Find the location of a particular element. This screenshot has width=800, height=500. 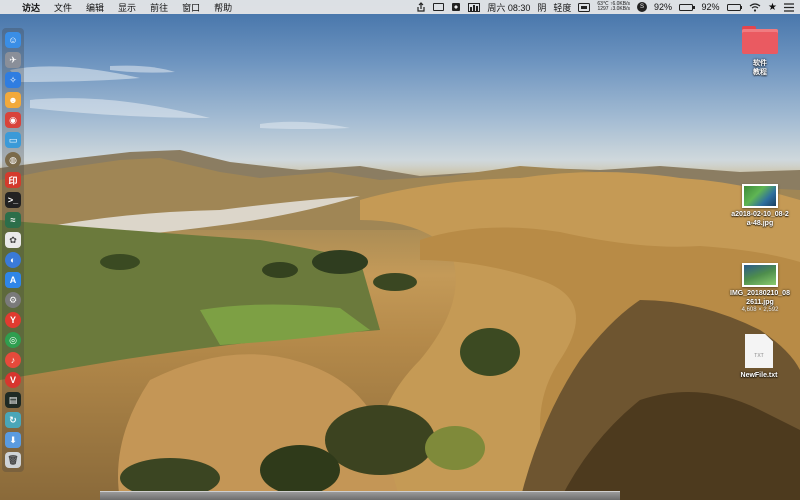

net-speed-widget: 63℃ ↑6.0KB/s 1297 ↓3.0KB/s is located at coordinates (613, 7).